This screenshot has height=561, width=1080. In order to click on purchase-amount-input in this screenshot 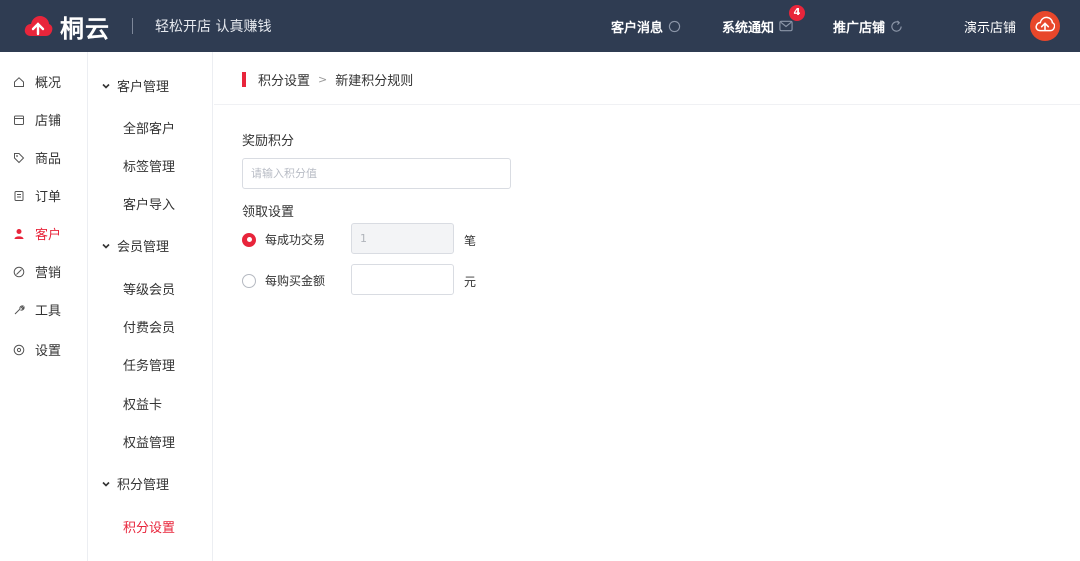, I will do `click(402, 279)`.